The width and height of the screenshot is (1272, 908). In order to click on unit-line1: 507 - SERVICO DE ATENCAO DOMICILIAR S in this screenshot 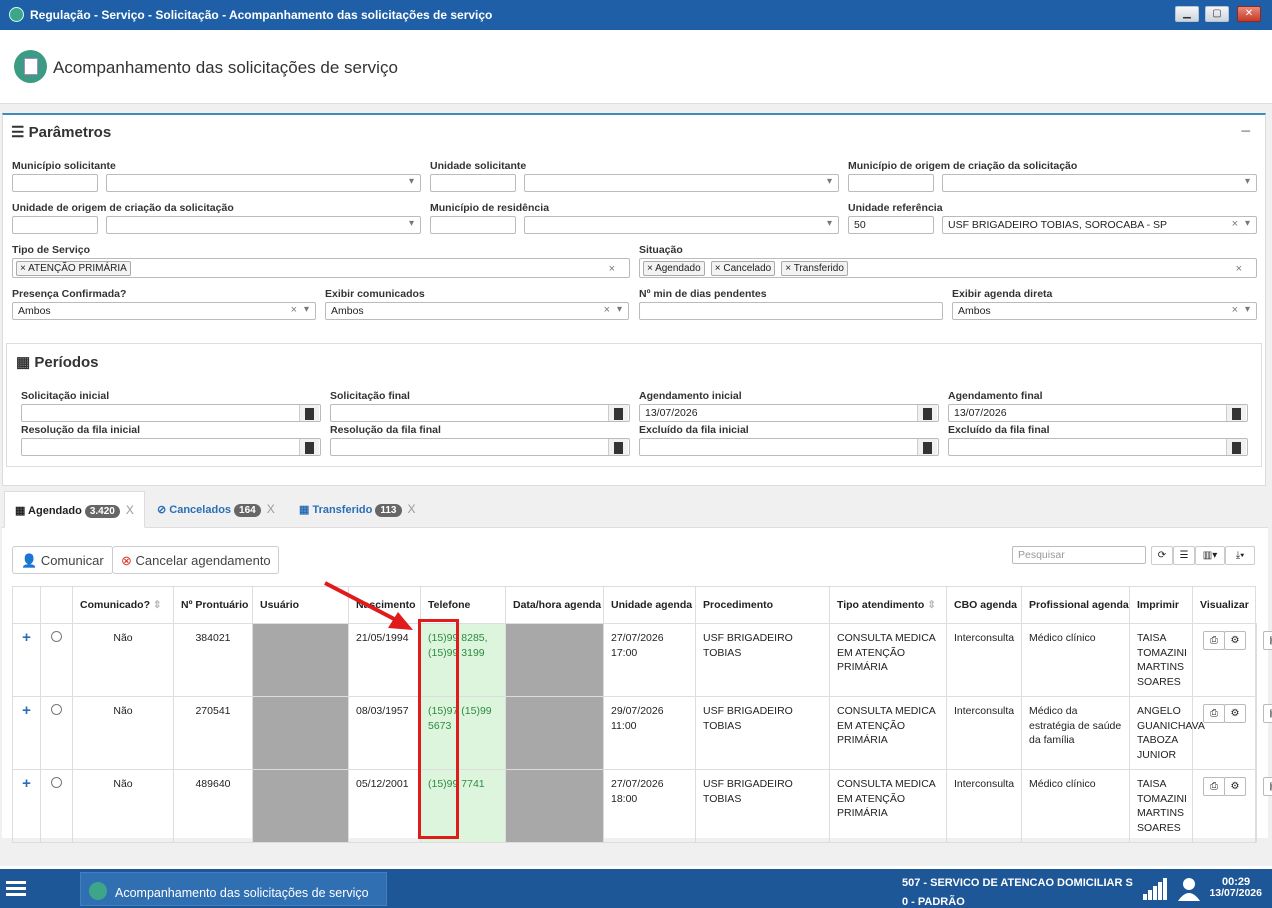, I will do `click(1017, 883)`.